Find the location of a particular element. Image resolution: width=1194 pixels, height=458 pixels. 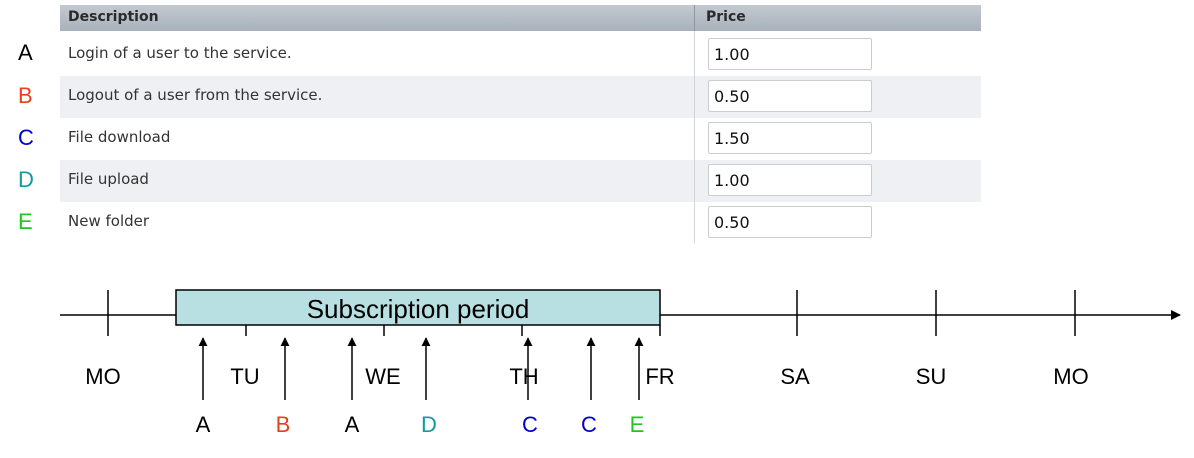

day-label-th: TH is located at coordinates (523, 376).